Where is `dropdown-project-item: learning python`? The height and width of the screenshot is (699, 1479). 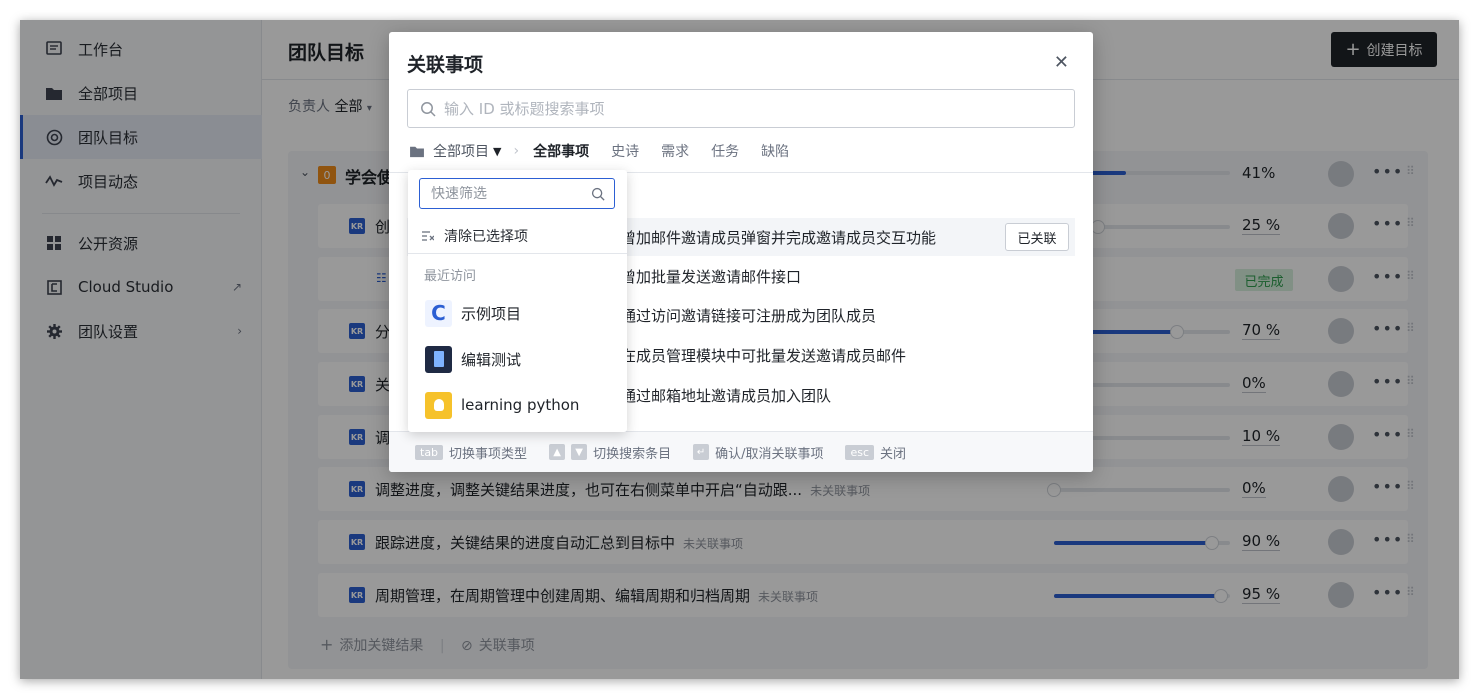
dropdown-project-item: learning python is located at coordinates (517, 405).